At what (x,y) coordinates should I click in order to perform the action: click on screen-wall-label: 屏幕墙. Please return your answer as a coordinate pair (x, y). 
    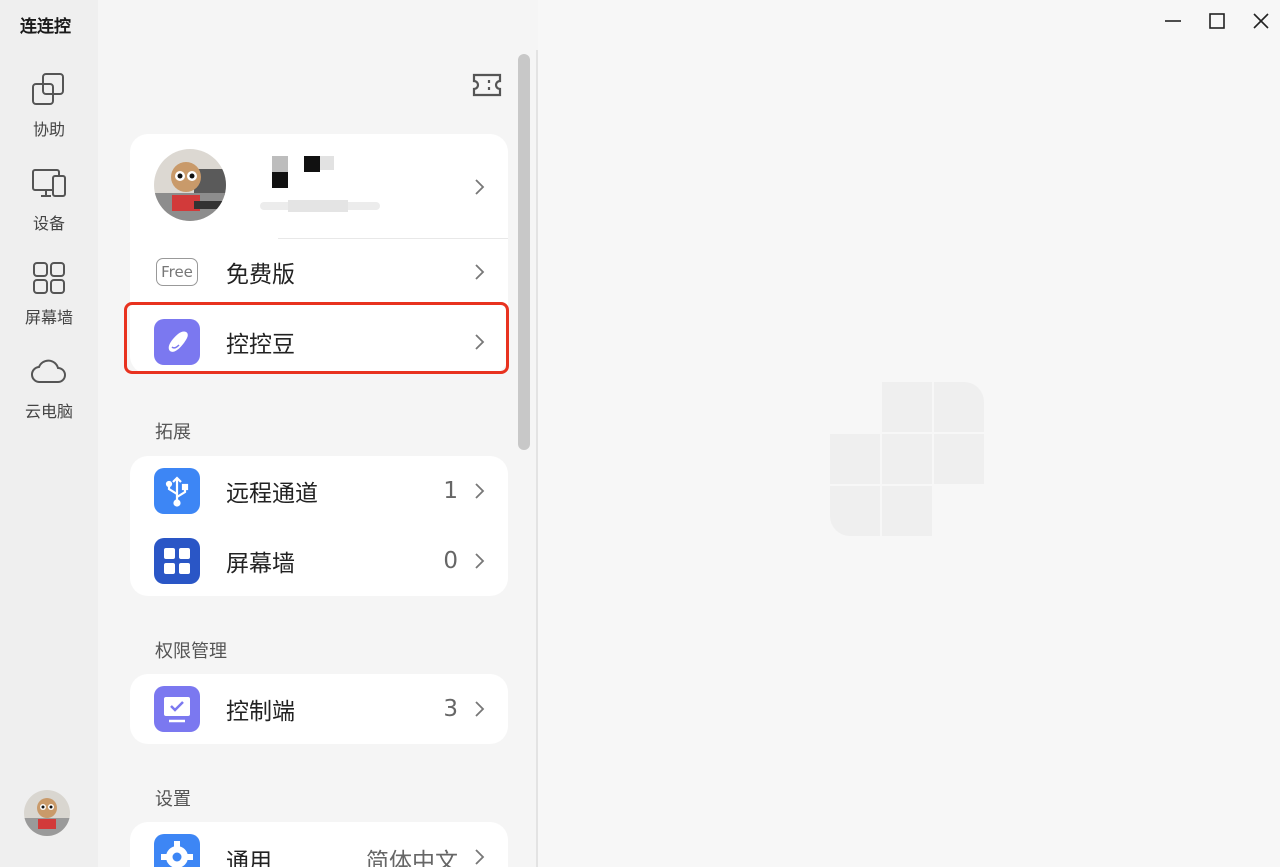
    Looking at the image, I should click on (260, 564).